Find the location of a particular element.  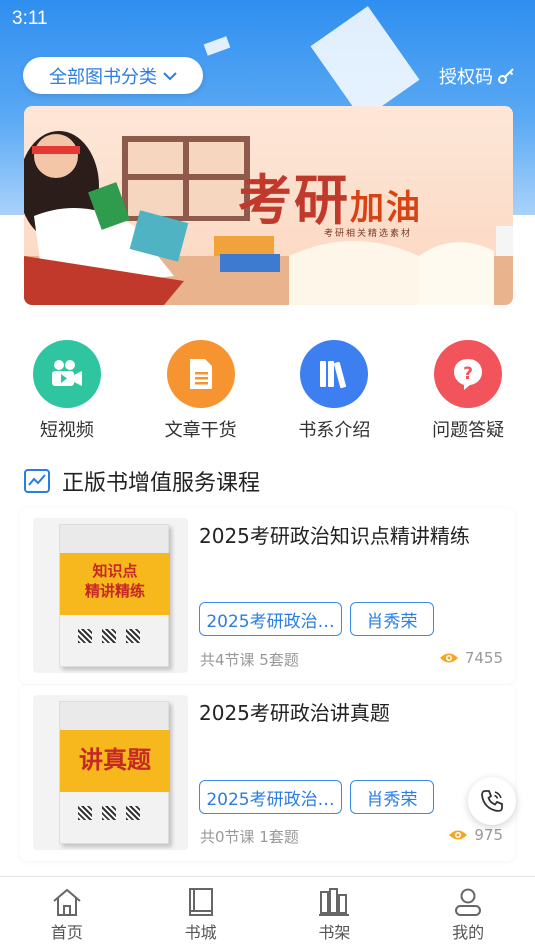

tab-label: 书架 is located at coordinates (334, 932).